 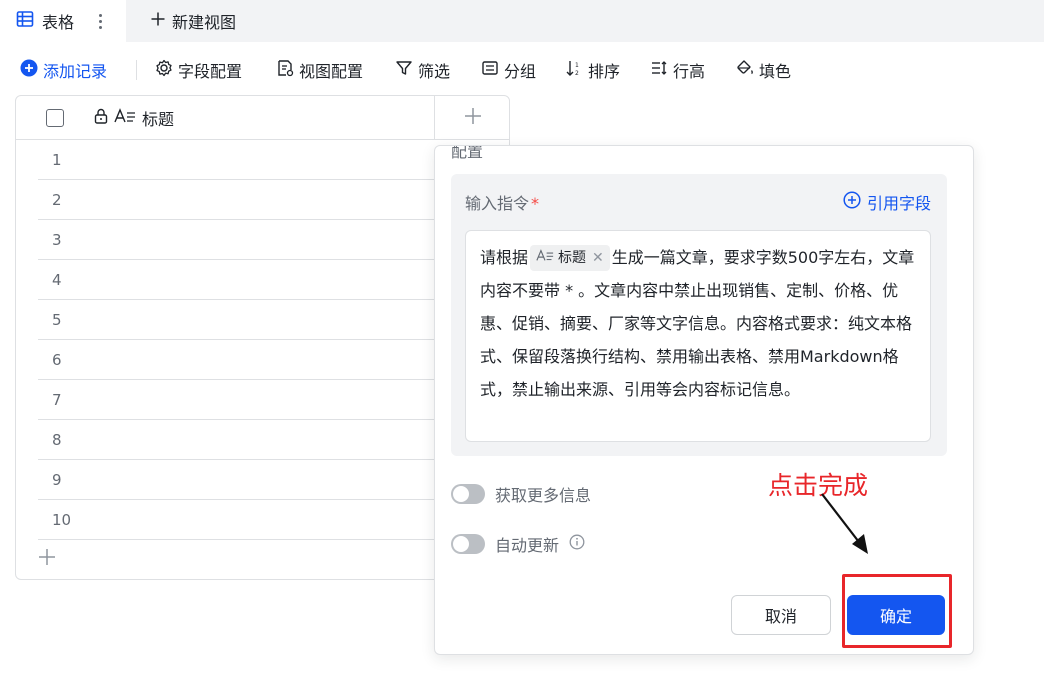 I want to click on required-mark: *, so click(x=535, y=203).